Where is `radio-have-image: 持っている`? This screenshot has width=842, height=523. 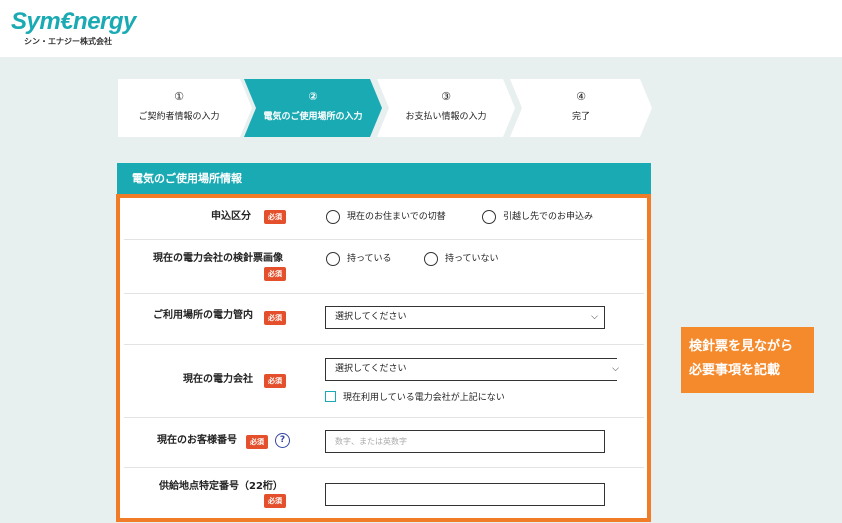 radio-have-image: 持っている is located at coordinates (359, 259).